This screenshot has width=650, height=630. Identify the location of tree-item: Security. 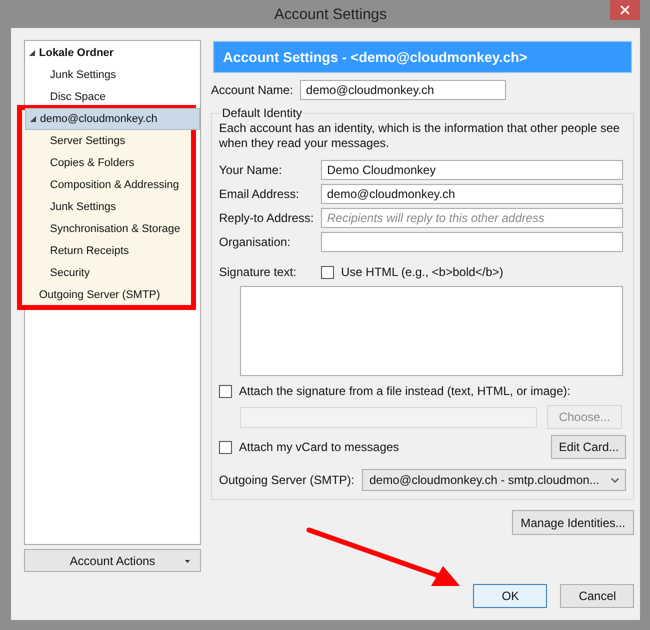
(112, 273).